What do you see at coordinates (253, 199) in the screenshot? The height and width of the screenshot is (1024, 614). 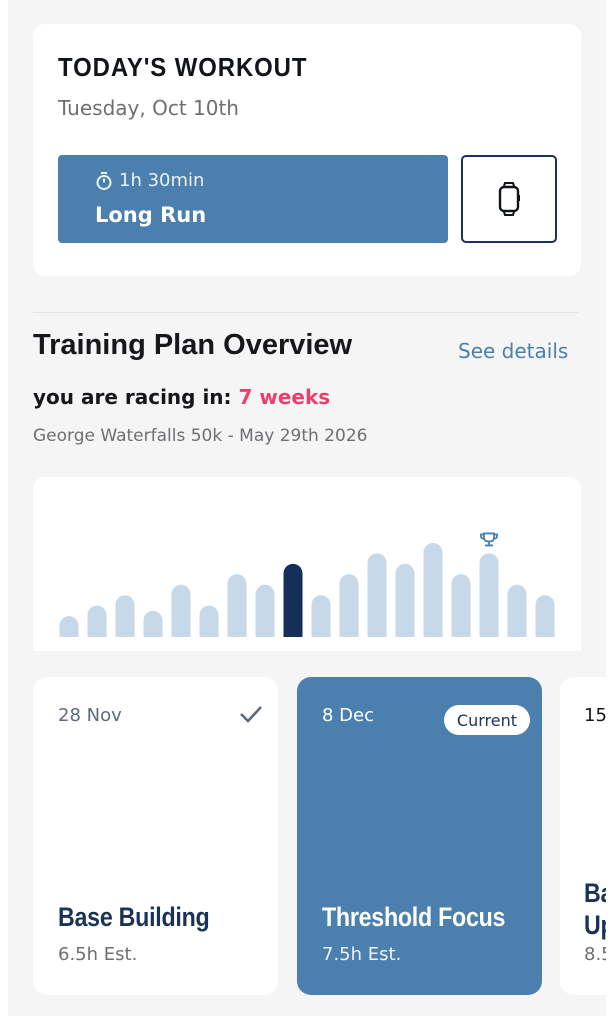 I see `workout-run-button: 1h 30min Long Run` at bounding box center [253, 199].